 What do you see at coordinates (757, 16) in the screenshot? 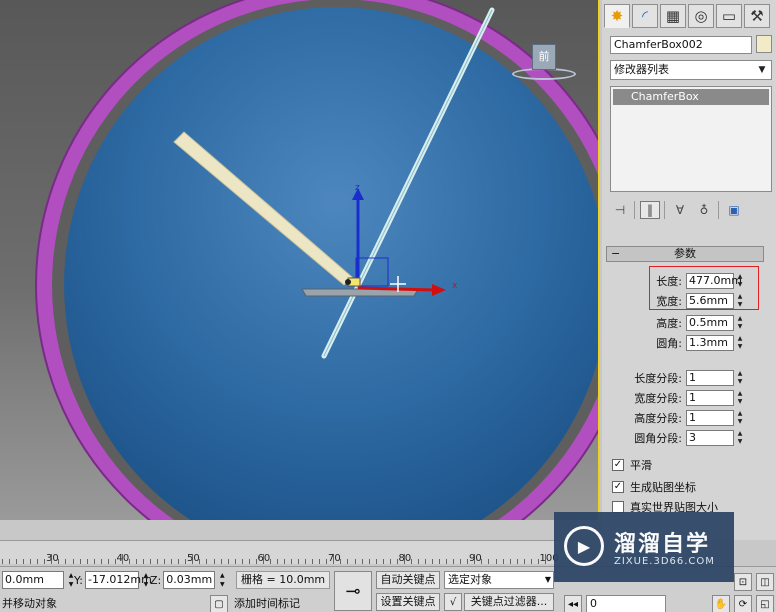
I see `utilities-tab: ⚒` at bounding box center [757, 16].